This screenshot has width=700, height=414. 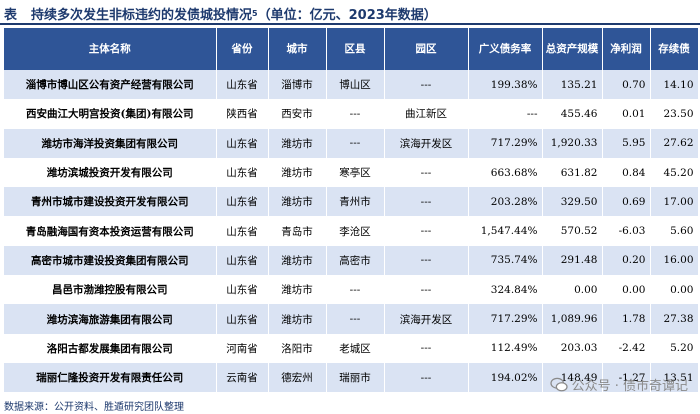 I want to click on table-cell: 16.00, so click(x=674, y=260).